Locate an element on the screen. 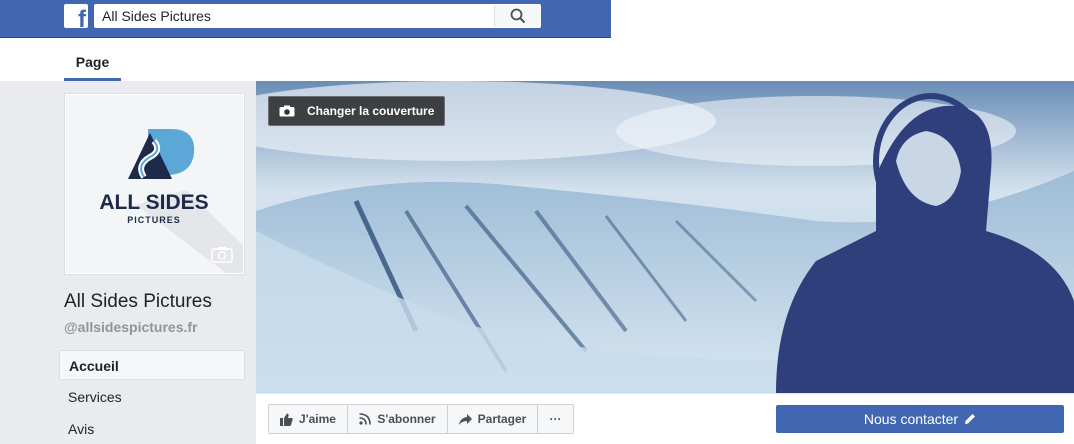 This screenshot has width=1074, height=444. thumbs-up-icon is located at coordinates (286, 419).